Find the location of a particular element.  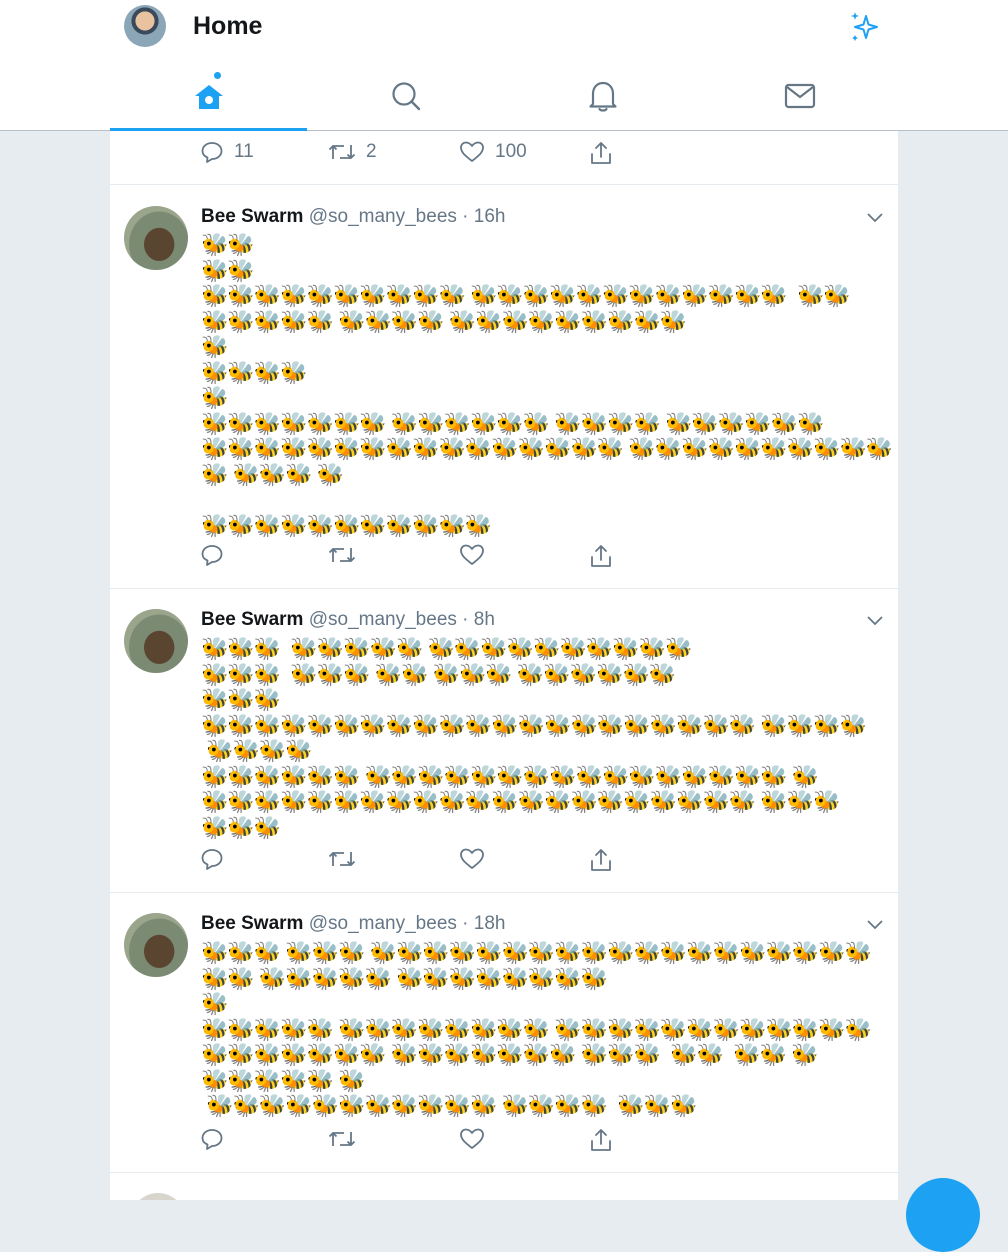

tab-notifications is located at coordinates (602, 96).